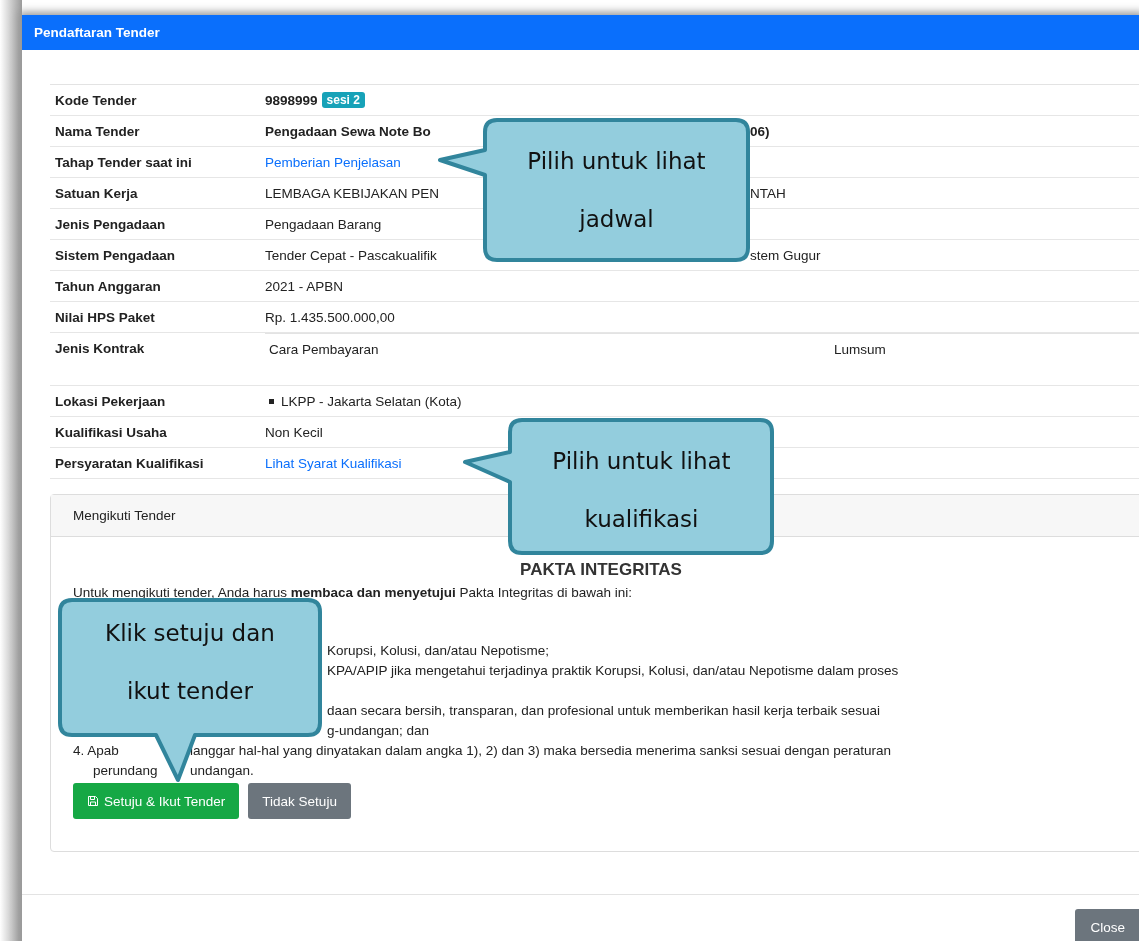  Describe the element at coordinates (115, 255) in the screenshot. I see `field-label: Sistem Pengadaan` at that location.